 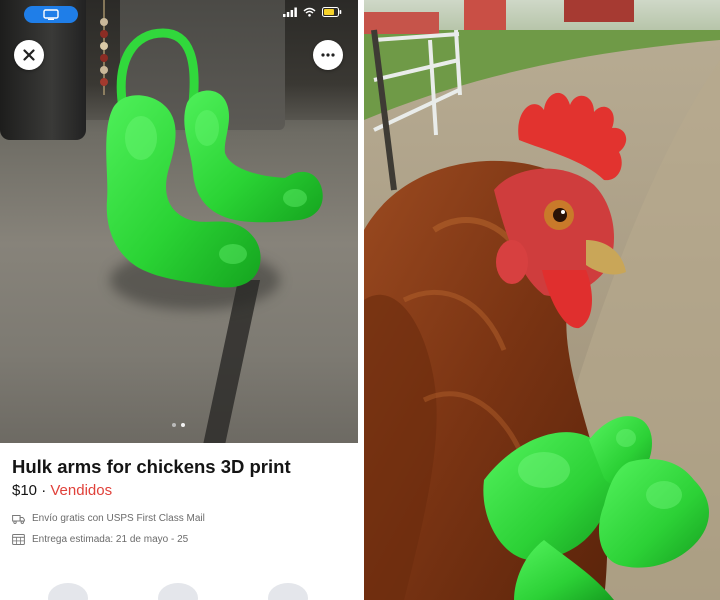 I want to click on status-bar-icons, so click(x=312, y=12).